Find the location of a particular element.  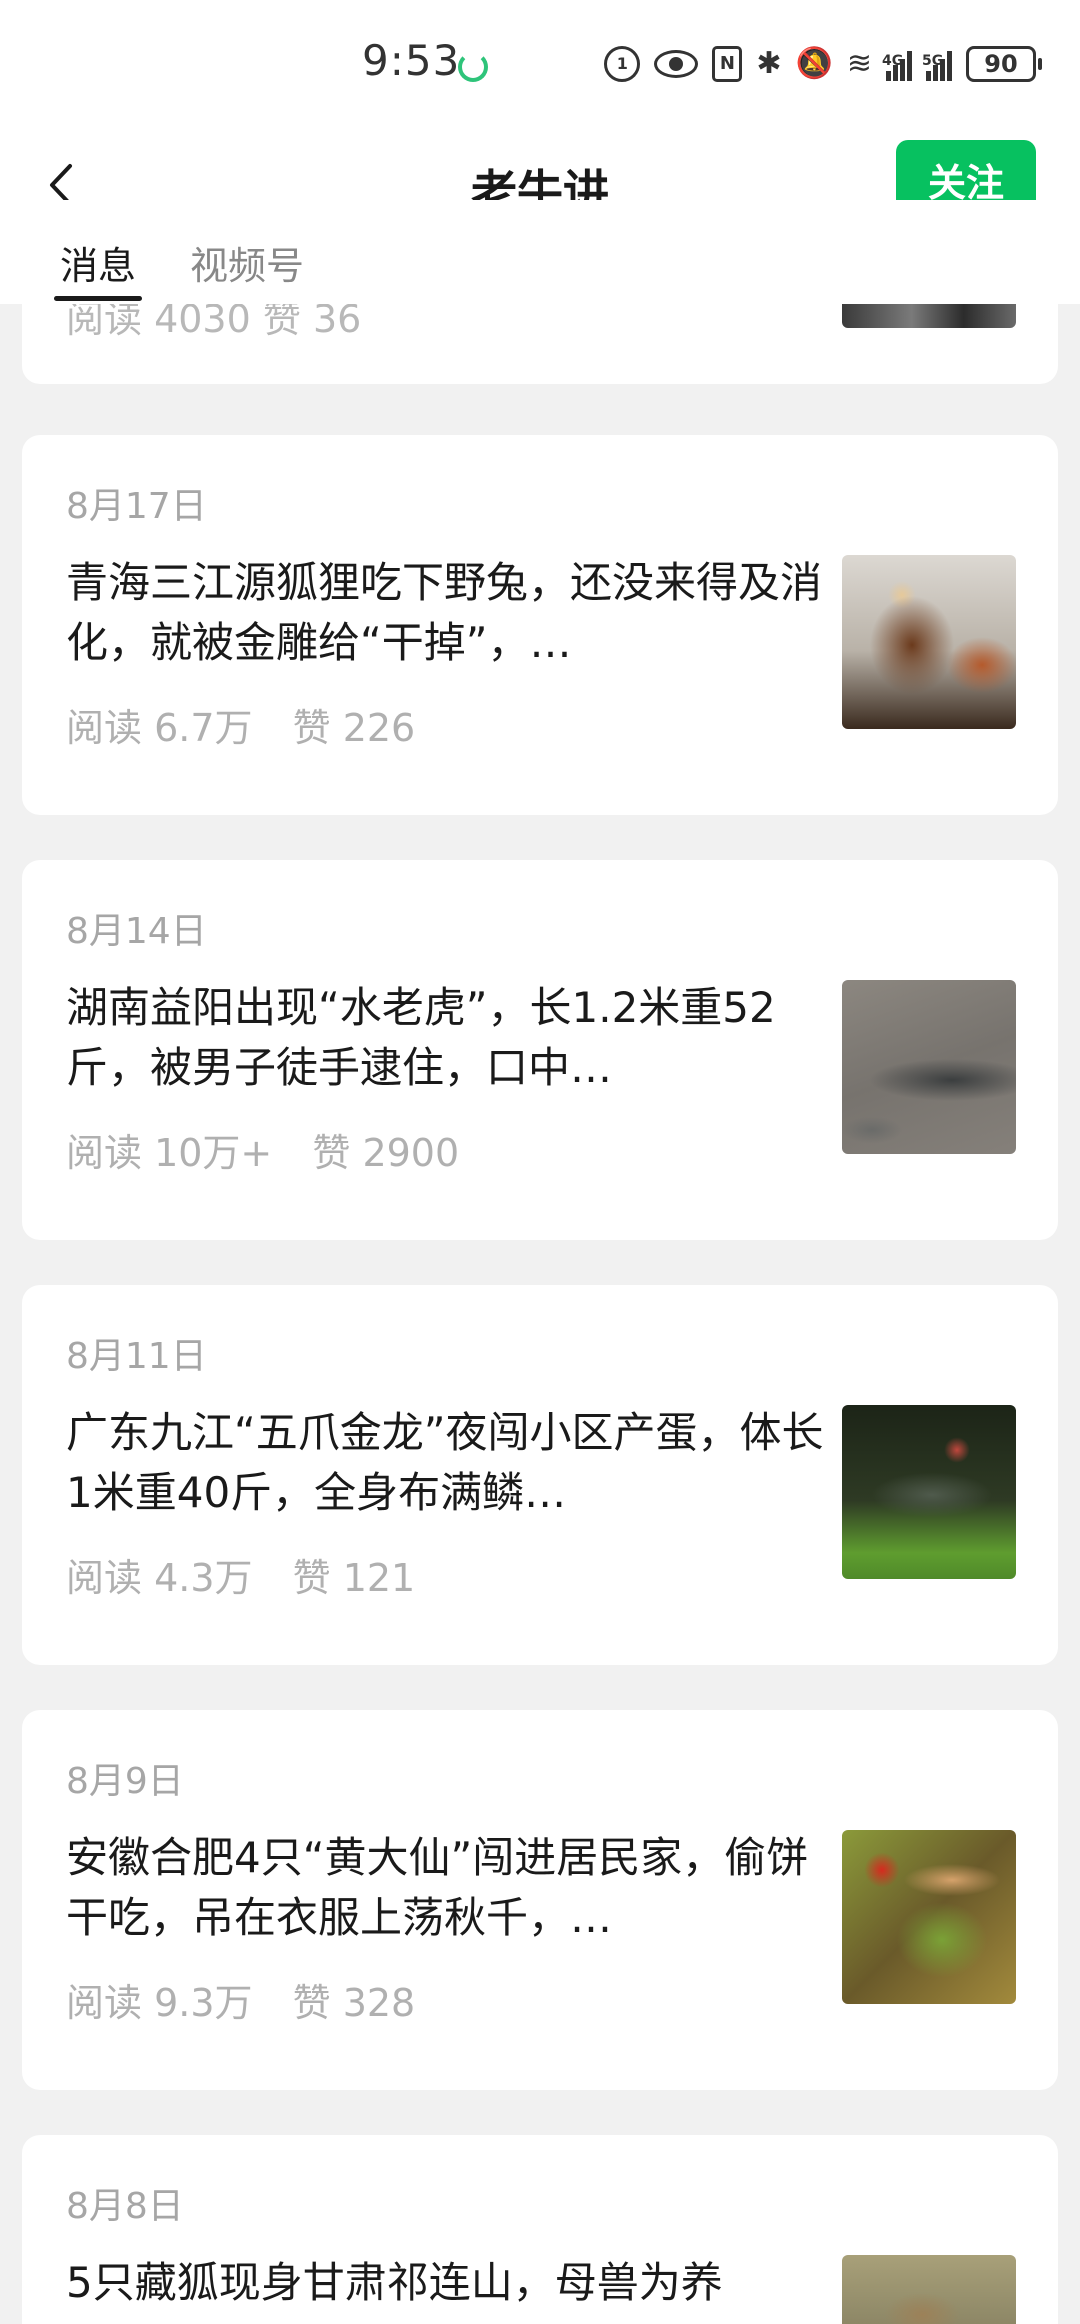

article-stats: 阅读 9.3万 赞 328 is located at coordinates (254, 1999).